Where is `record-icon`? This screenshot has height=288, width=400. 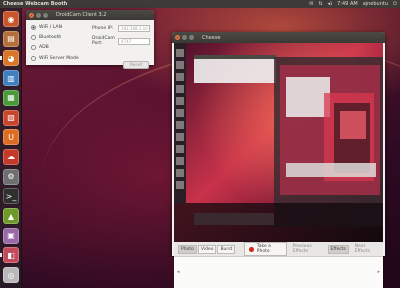
record-icon is located at coordinates (251, 249).